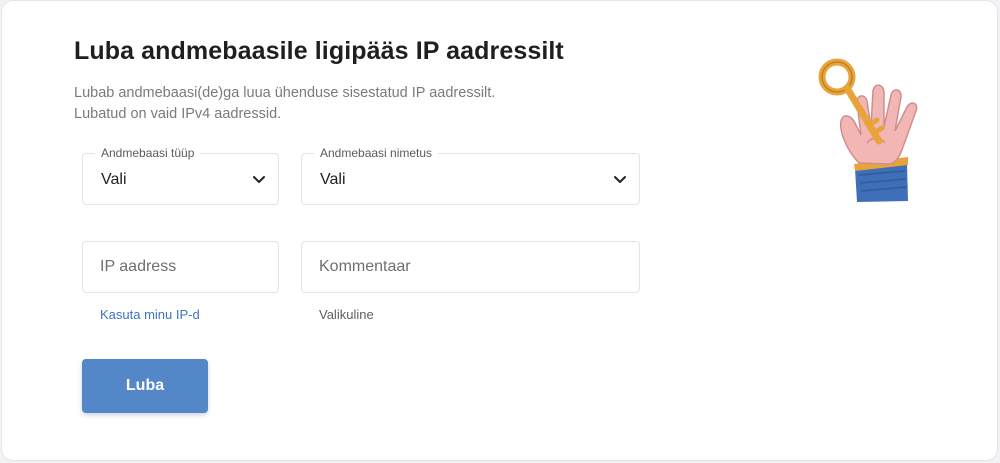  What do you see at coordinates (365, 266) in the screenshot?
I see `comment-placeholder: Kommentaar` at bounding box center [365, 266].